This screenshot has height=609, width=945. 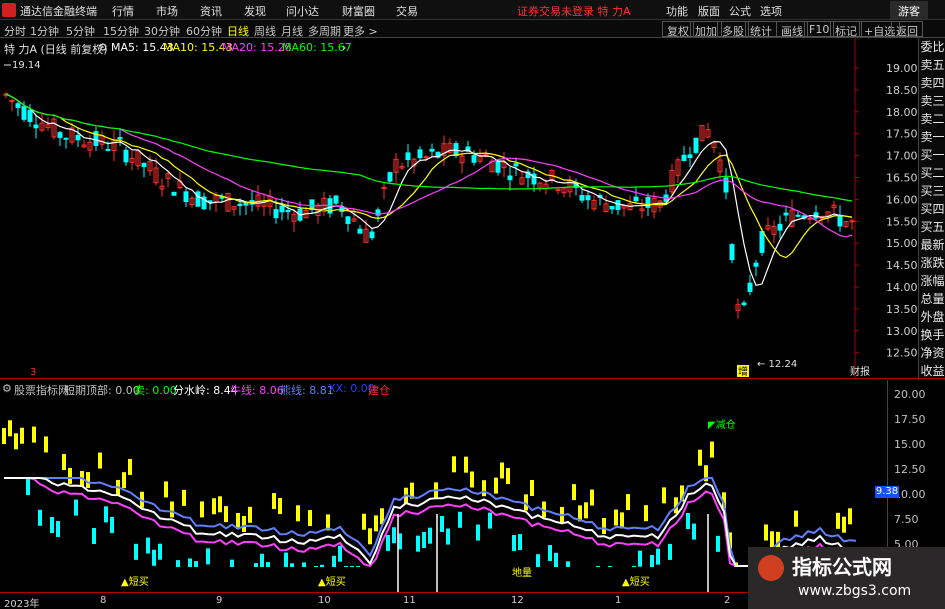 I want to click on sidebar-item: 卖四, so click(x=932, y=83).